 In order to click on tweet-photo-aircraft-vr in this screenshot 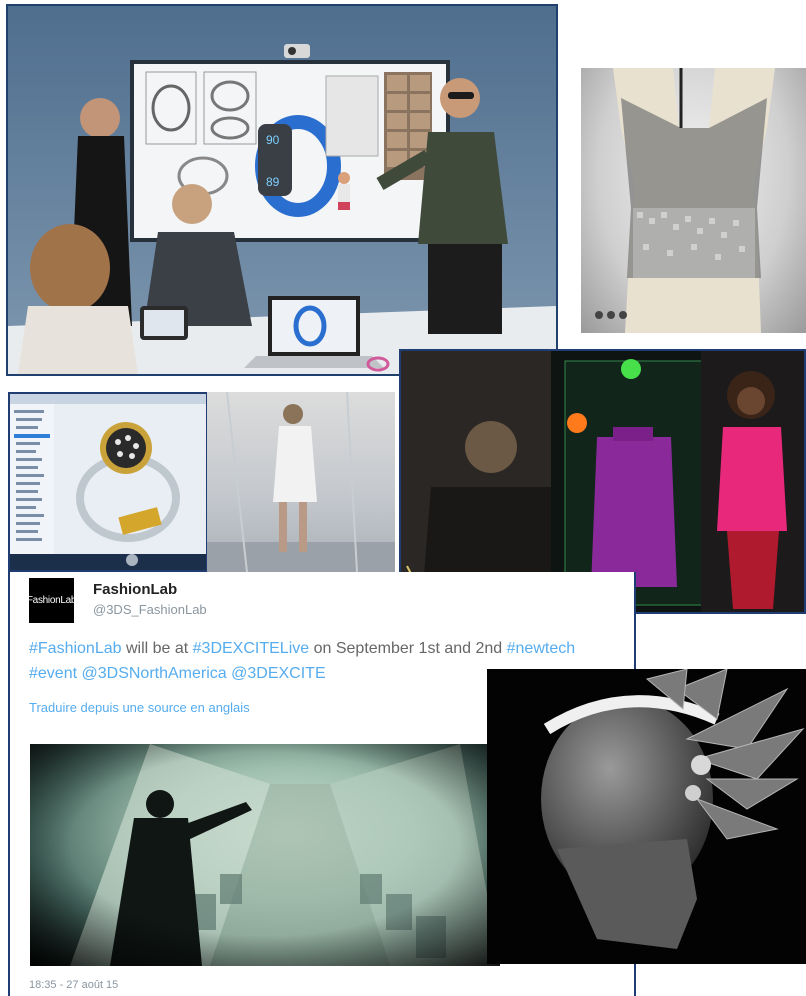, I will do `click(265, 855)`.